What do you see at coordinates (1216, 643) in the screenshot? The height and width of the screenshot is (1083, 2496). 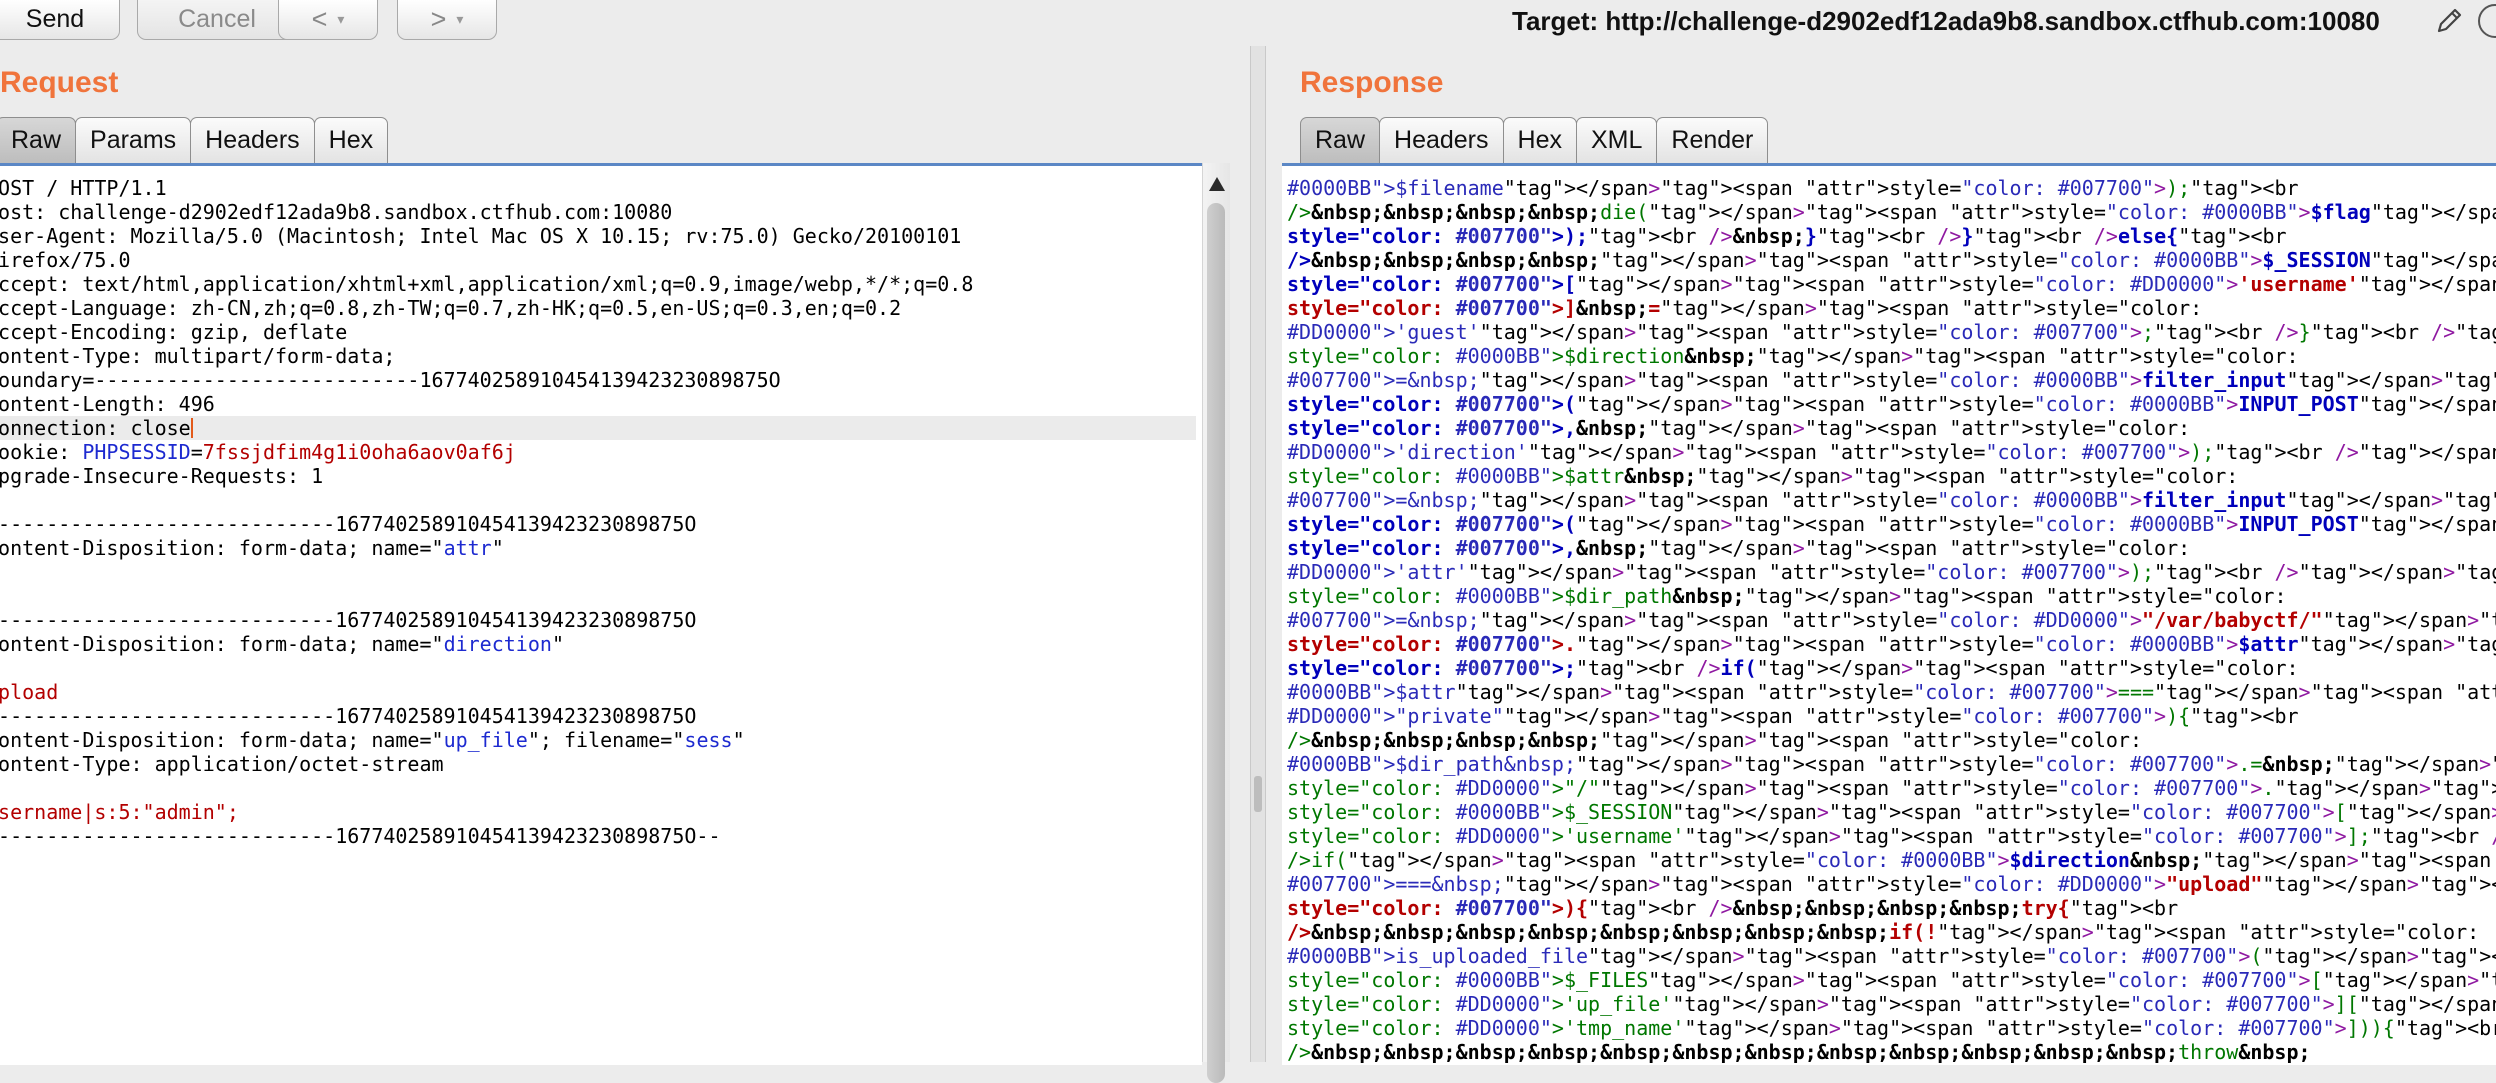 I see `scrollbar-thumb` at bounding box center [1216, 643].